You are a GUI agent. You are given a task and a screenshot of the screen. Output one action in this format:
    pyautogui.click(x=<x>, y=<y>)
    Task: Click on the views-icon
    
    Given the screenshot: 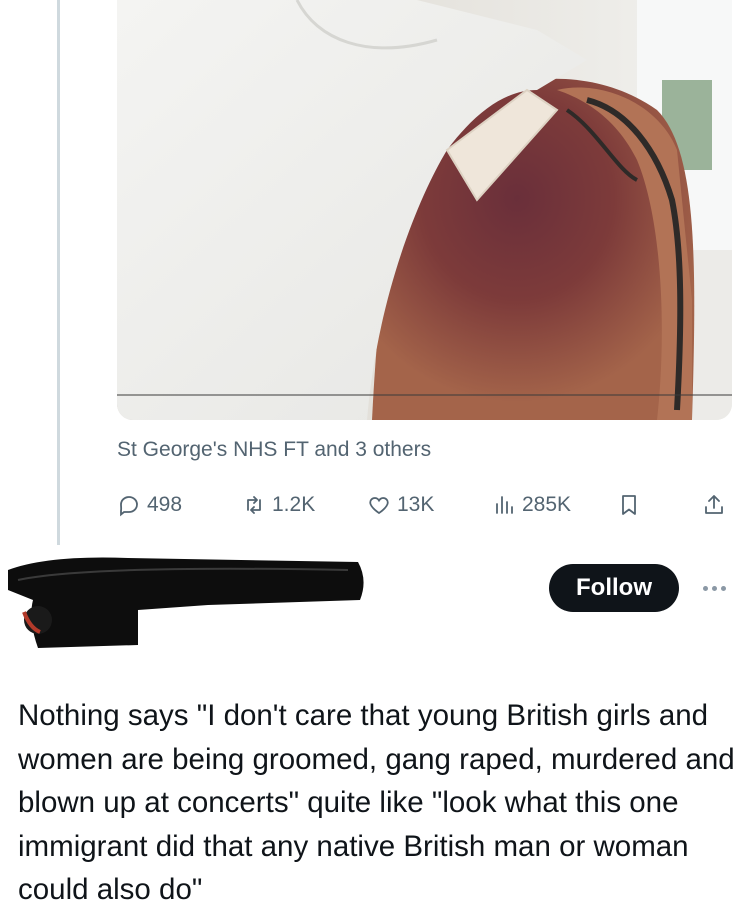 What is the action you would take?
    pyautogui.click(x=504, y=505)
    